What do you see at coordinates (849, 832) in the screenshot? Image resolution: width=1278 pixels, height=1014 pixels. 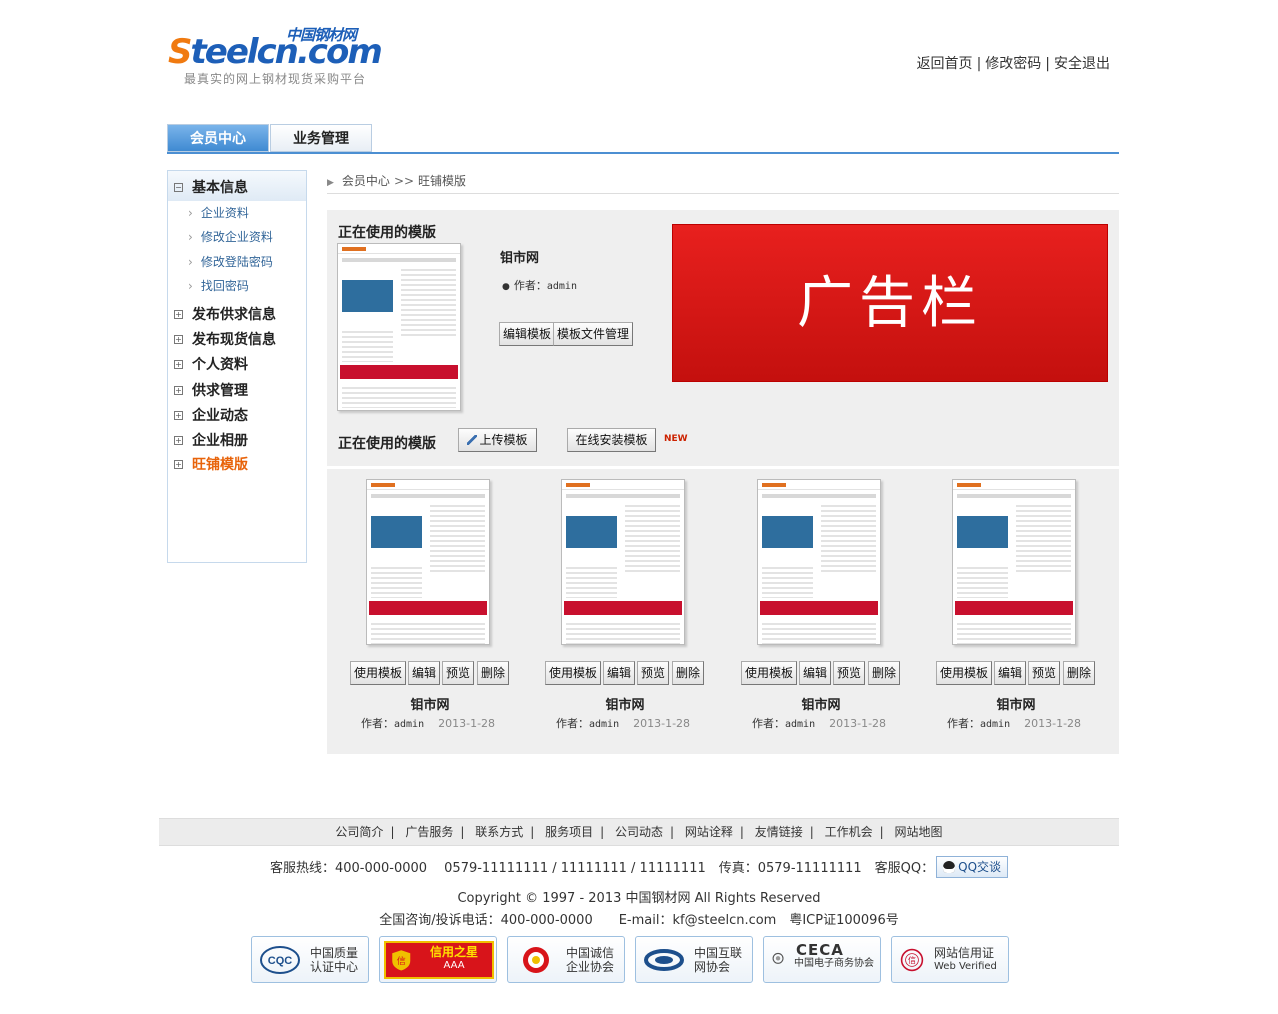 I see `footer-link-jobs: 工作机会` at bounding box center [849, 832].